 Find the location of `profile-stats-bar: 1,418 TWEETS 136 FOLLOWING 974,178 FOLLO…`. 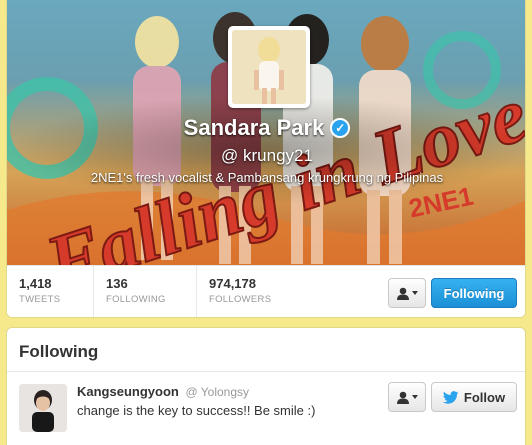

profile-stats-bar: 1,418 TWEETS 136 FOLLOWING 974,178 FOLLO… is located at coordinates (266, 291).